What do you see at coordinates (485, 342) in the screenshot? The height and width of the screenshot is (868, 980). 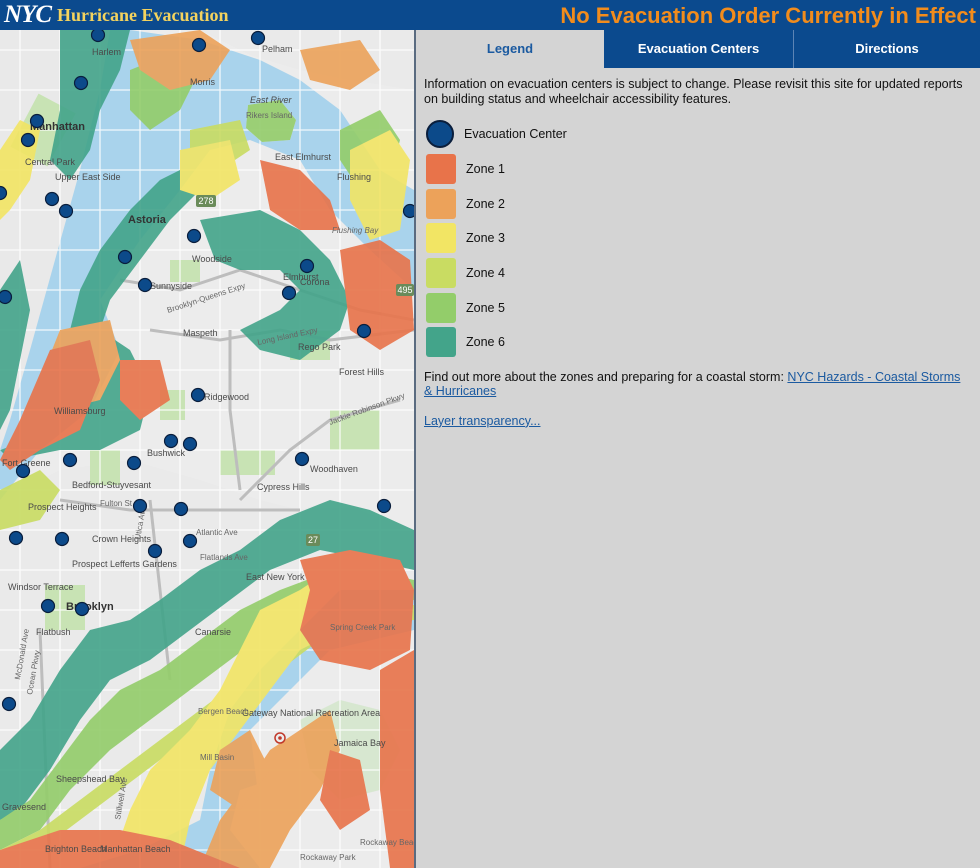 I see `legend-label: Zone 6` at bounding box center [485, 342].